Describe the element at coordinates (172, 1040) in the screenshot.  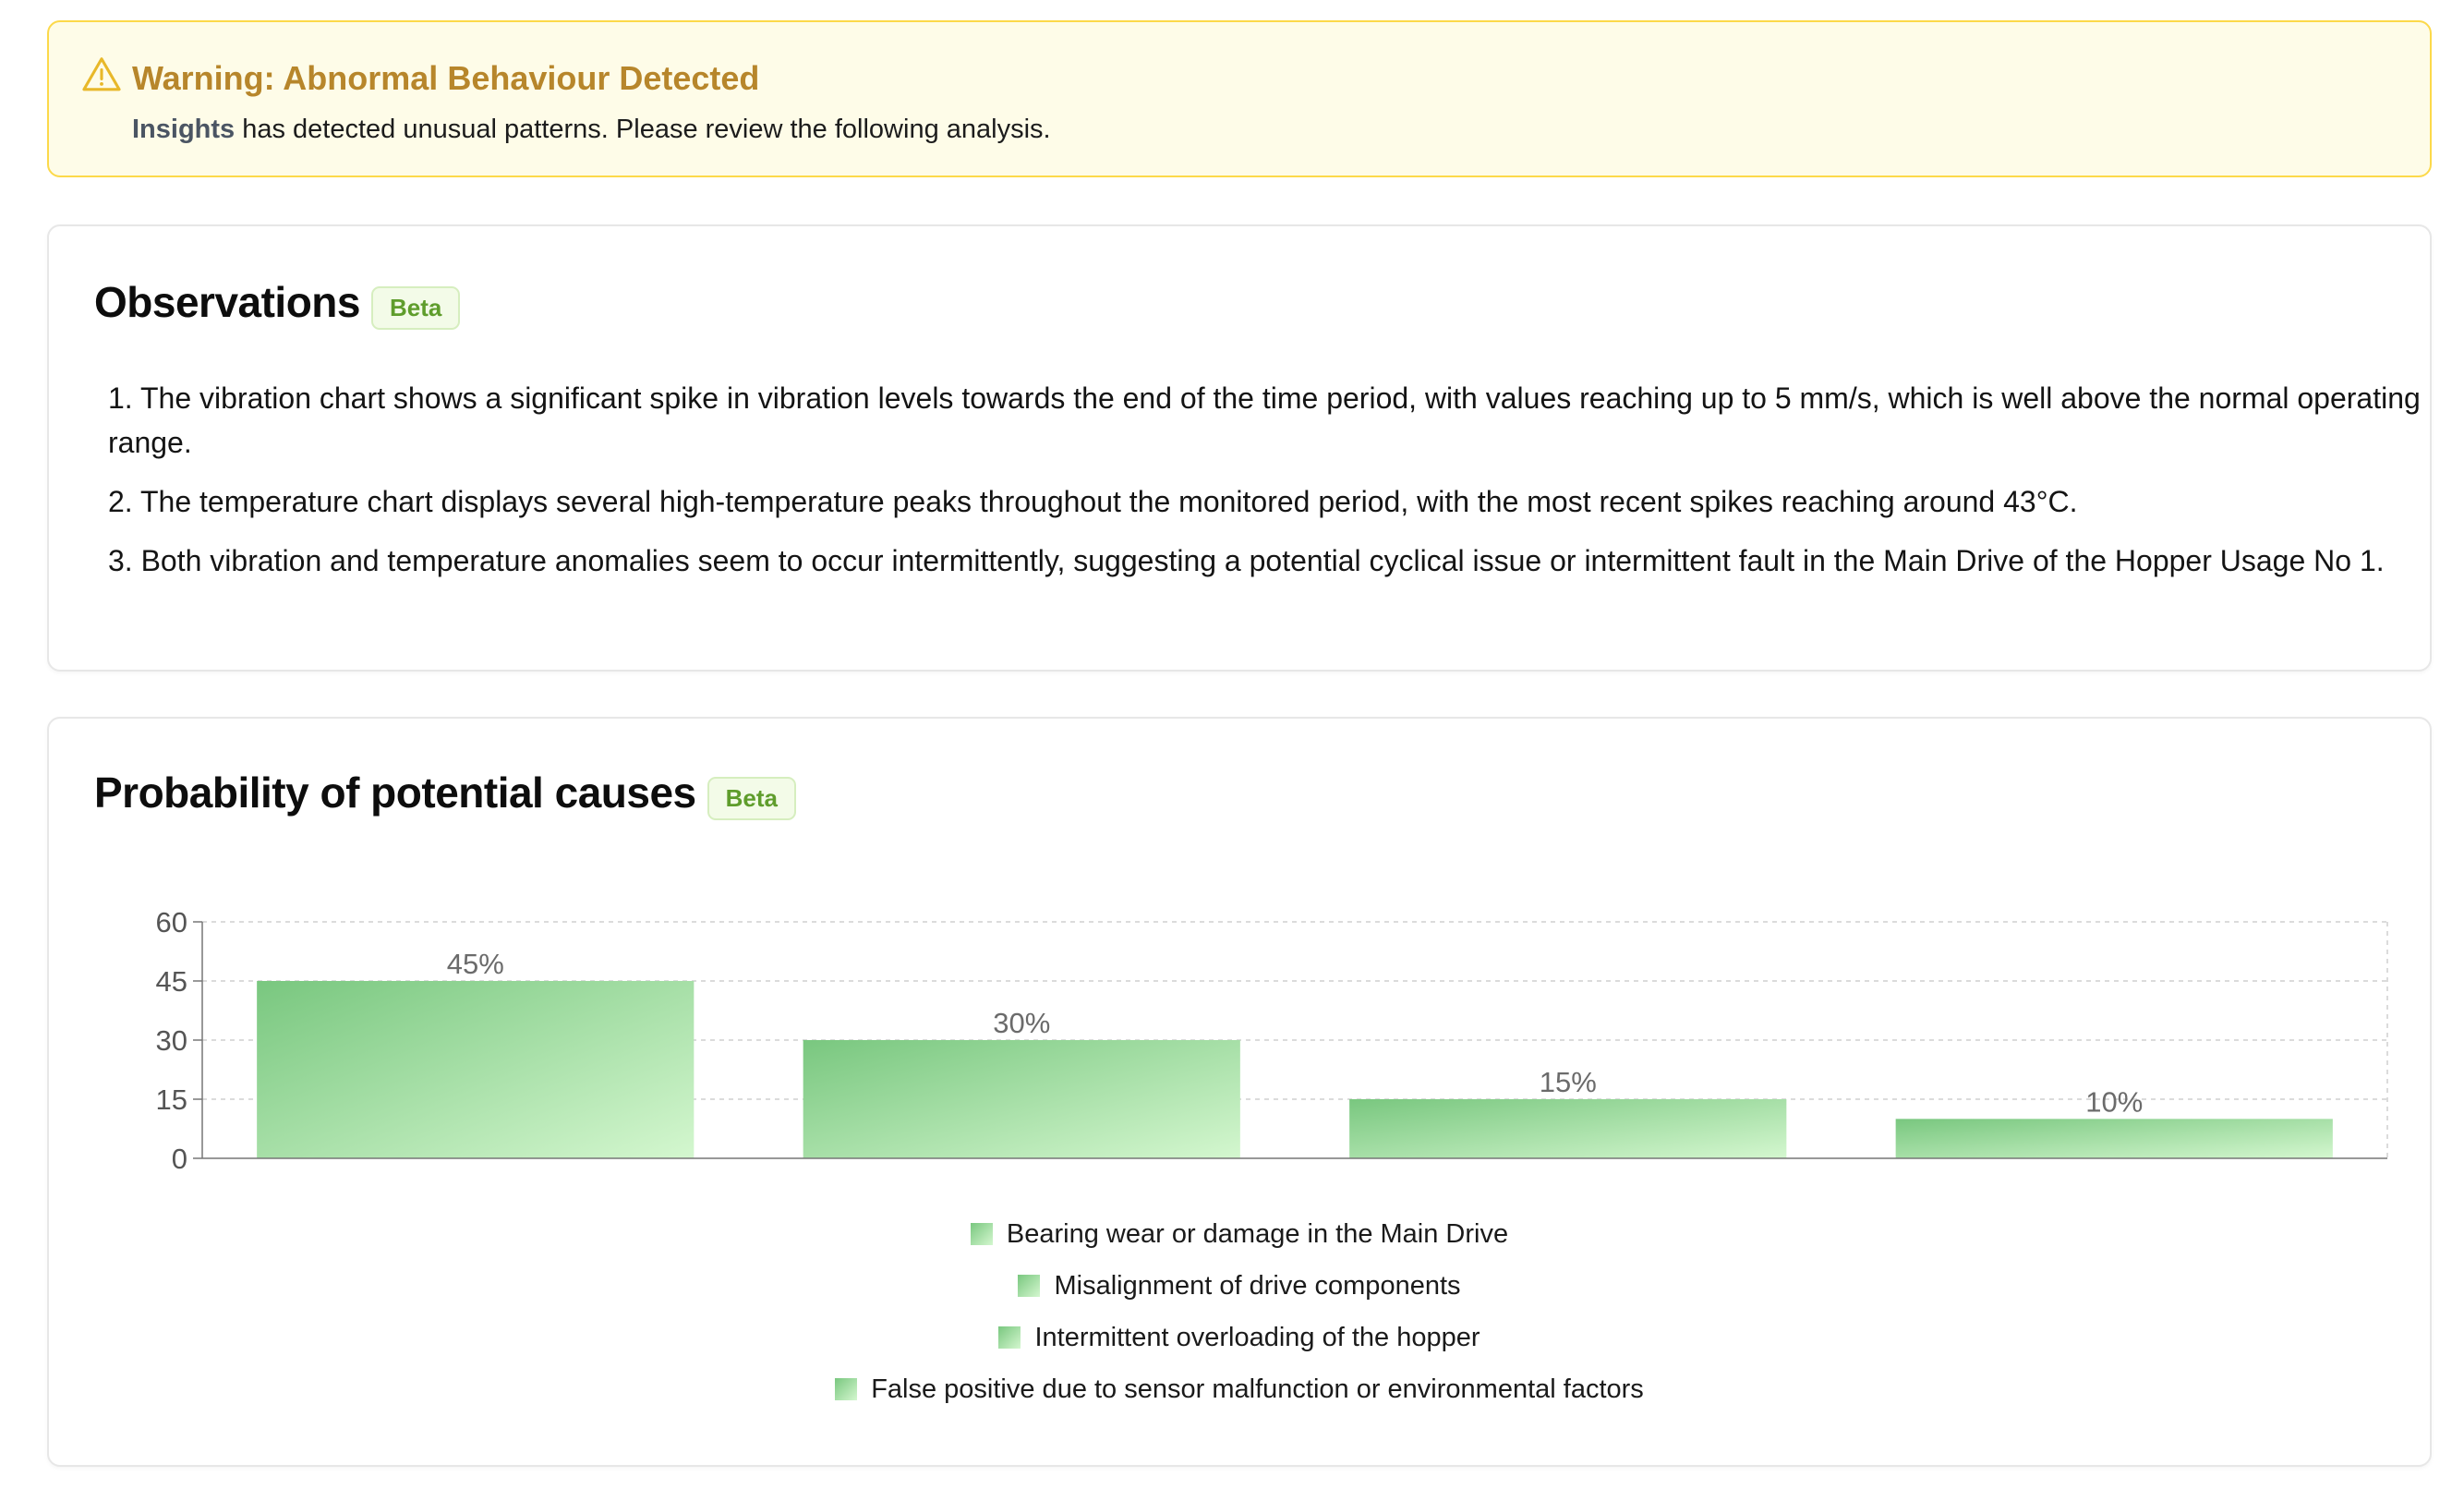
I see `y-tick-label: 30` at that location.